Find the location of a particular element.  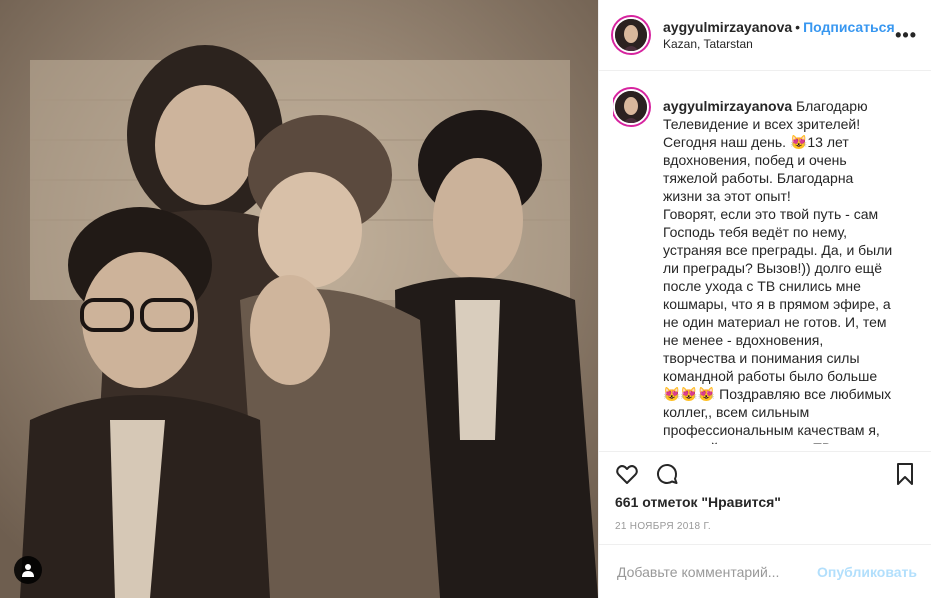

user-tag-button is located at coordinates (28, 570).